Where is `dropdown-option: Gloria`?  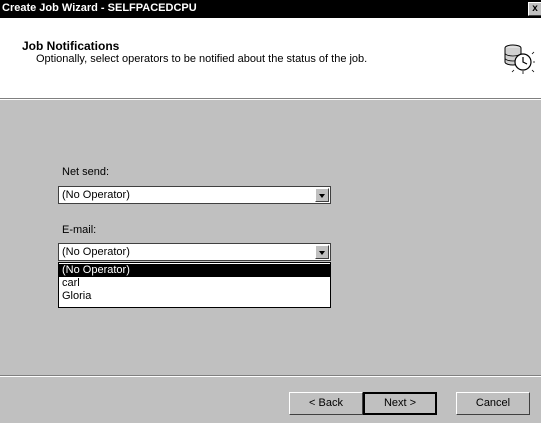 dropdown-option: Gloria is located at coordinates (194, 296).